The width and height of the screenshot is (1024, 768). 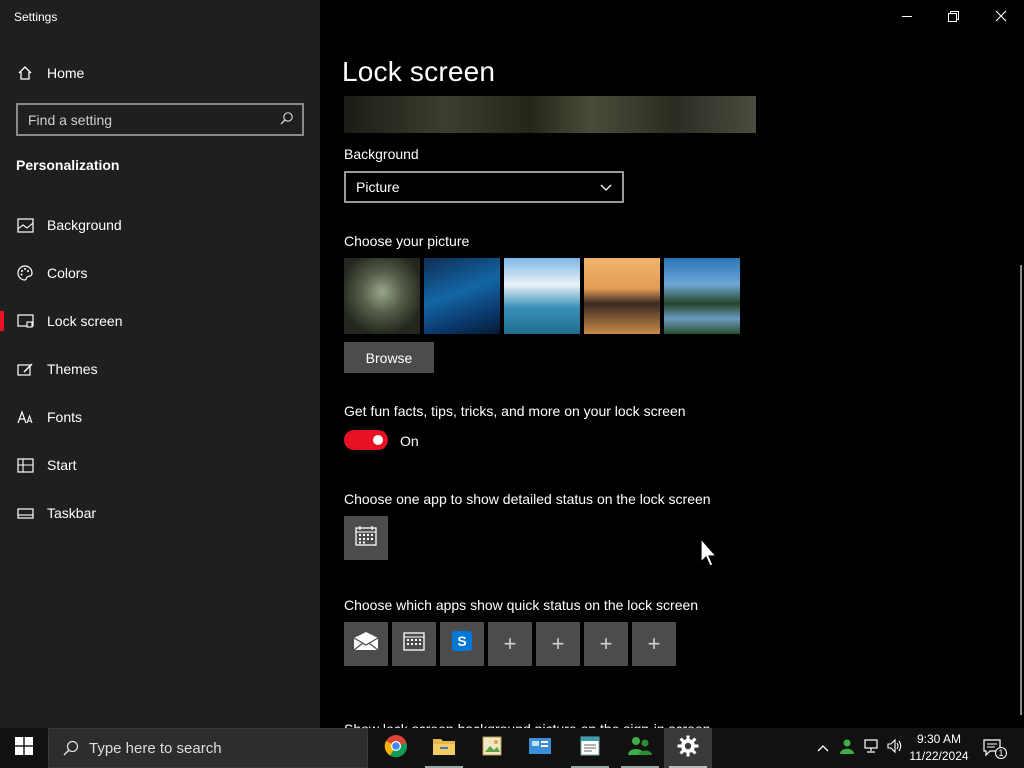 I want to click on toggle-knob, so click(x=378, y=440).